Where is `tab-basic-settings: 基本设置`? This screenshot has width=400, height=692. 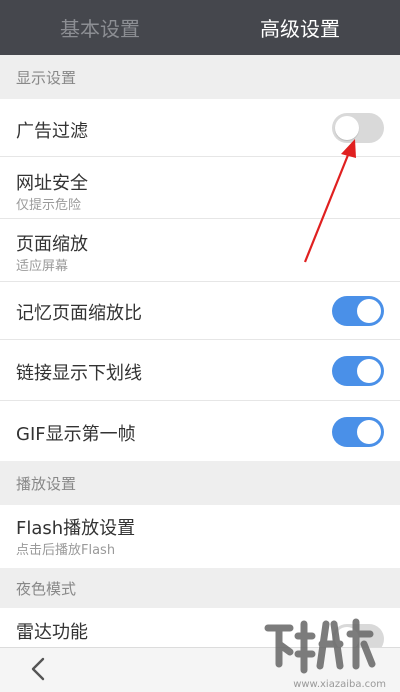
tab-basic-settings: 基本设置 is located at coordinates (100, 27).